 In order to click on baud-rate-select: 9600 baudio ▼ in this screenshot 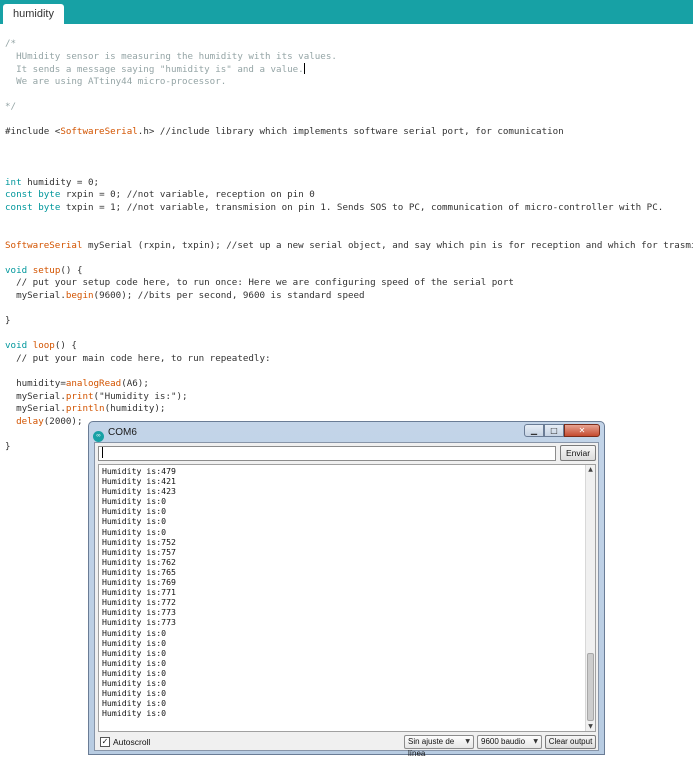, I will do `click(509, 742)`.